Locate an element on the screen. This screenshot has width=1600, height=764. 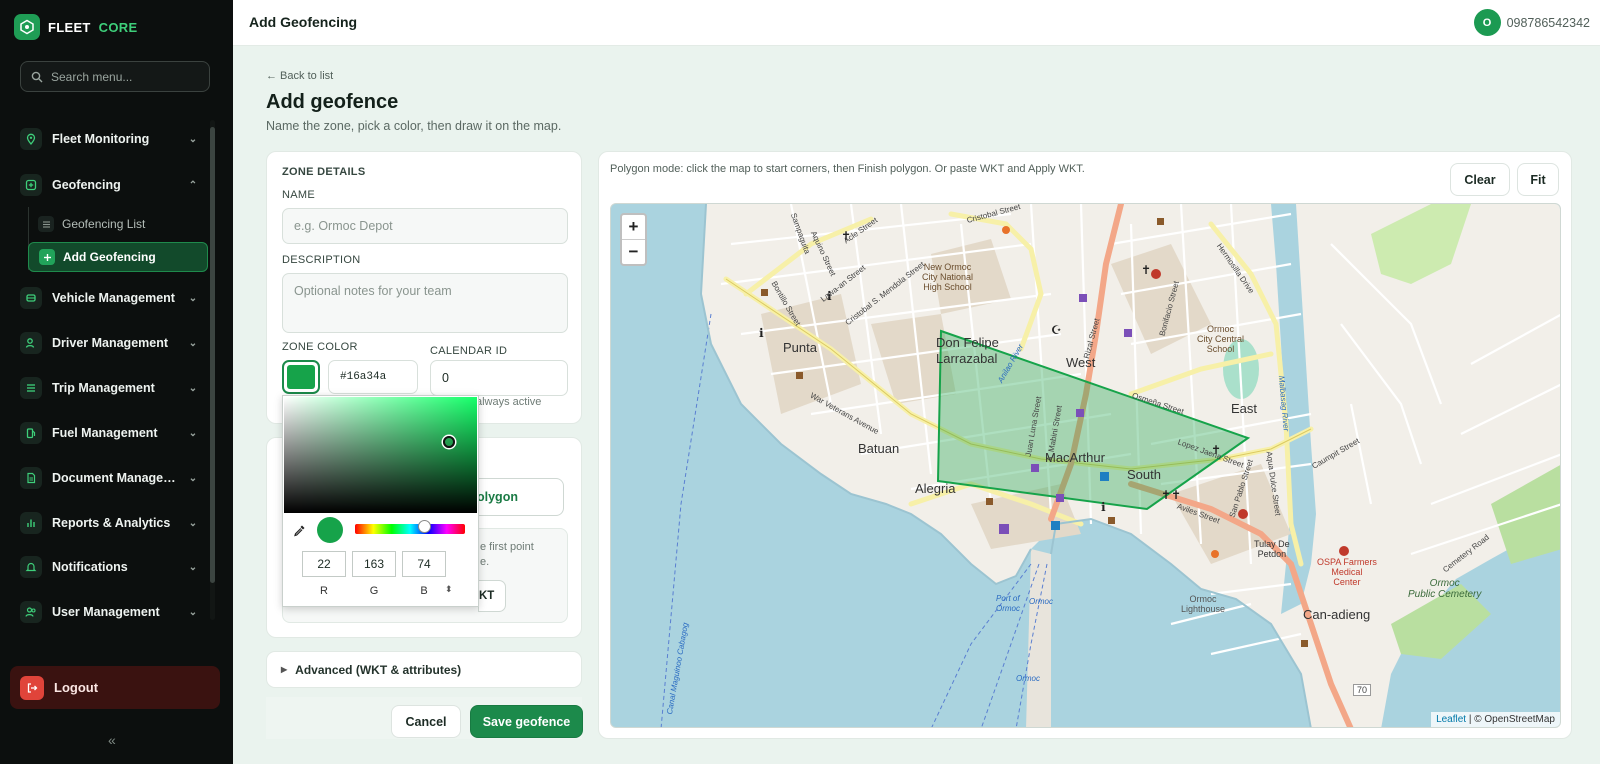
sidebar-item-fleet-monitoring: Fleet Monitoring ⌄ is located at coordinates (110, 139).